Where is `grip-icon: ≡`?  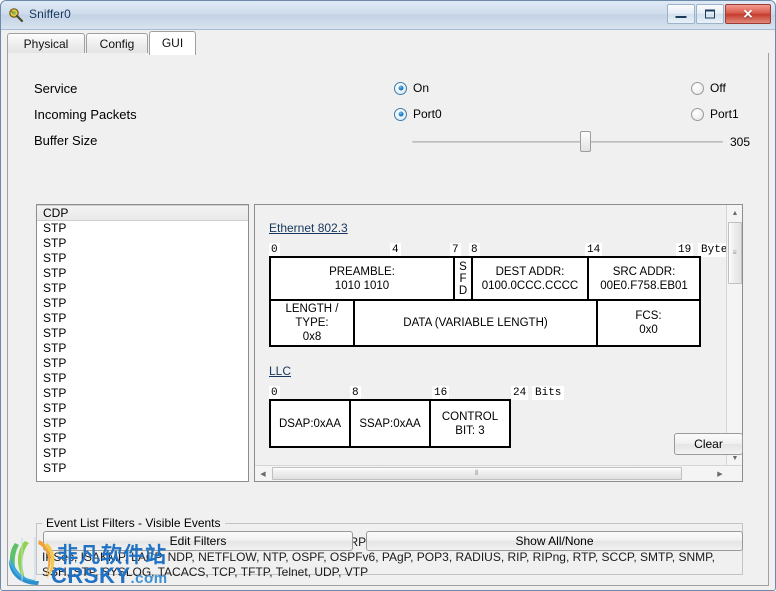
grip-icon: ≡ is located at coordinates (735, 253).